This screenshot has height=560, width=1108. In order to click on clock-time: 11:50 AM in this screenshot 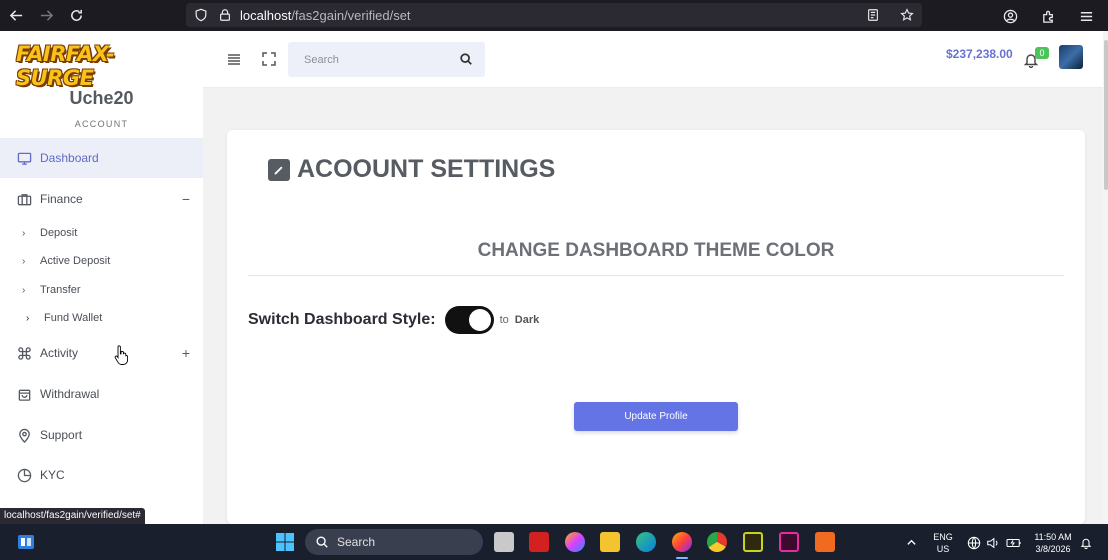, I will do `click(1053, 537)`.